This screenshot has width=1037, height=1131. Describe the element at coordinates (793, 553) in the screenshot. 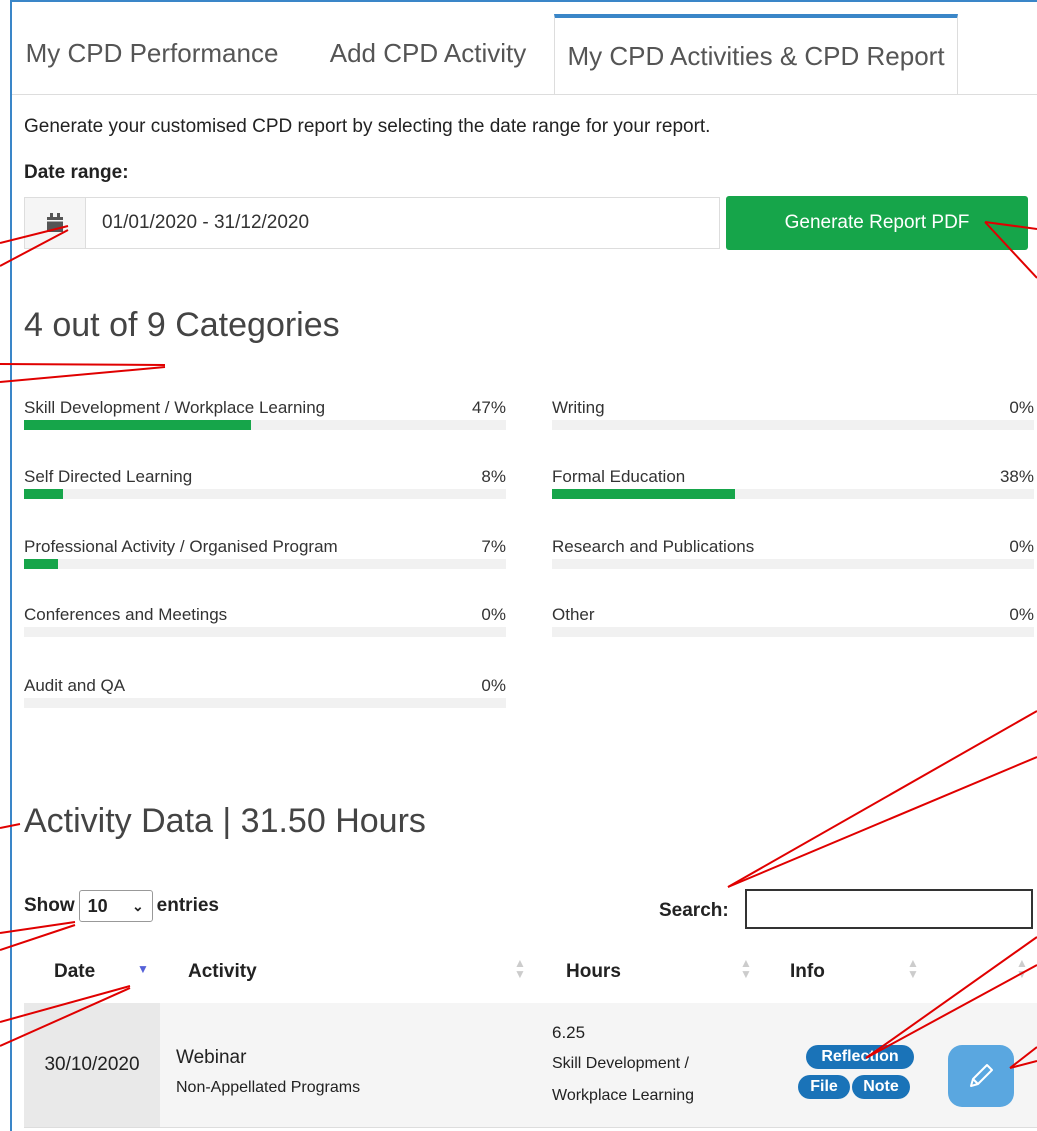

I see `category-research-publications: Research and Publications 0%` at that location.